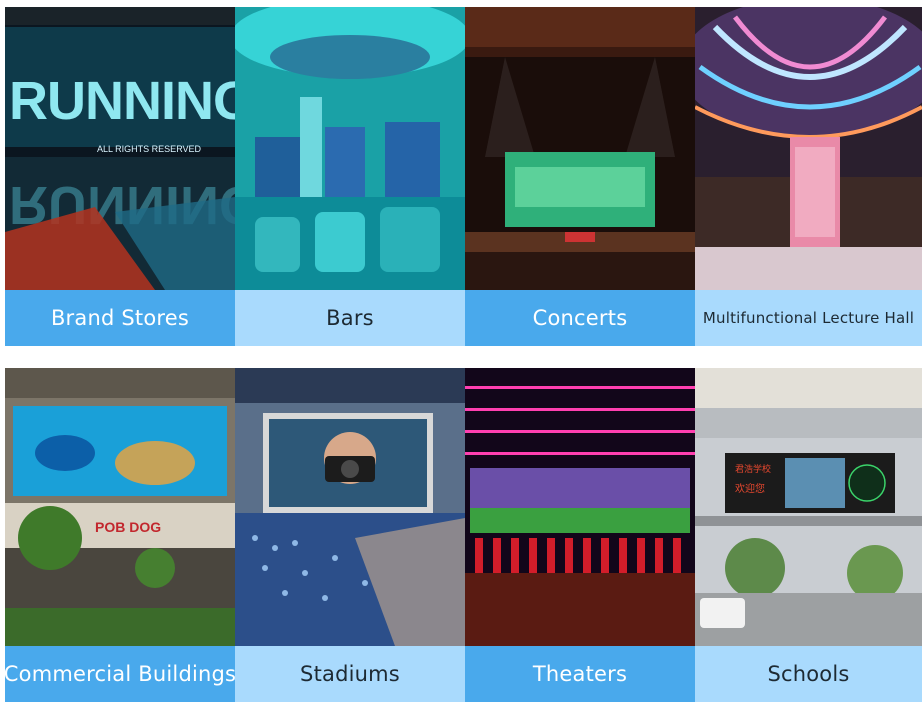 The image size is (922, 702). What do you see at coordinates (753, 469) in the screenshot?
I see `svg-text: 君浩学校` at bounding box center [753, 469].